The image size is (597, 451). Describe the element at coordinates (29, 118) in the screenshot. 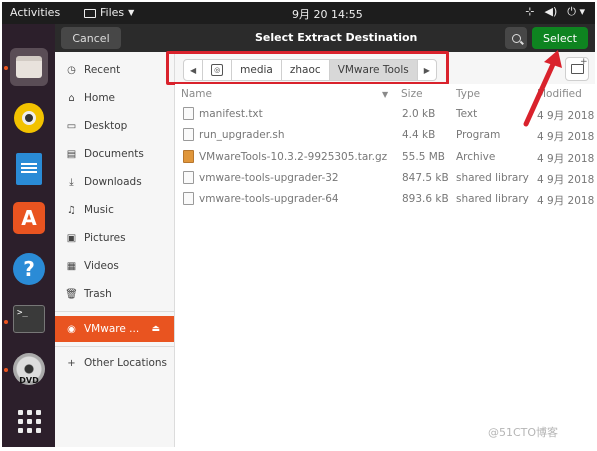

I see `rhythmbox-icon` at that location.